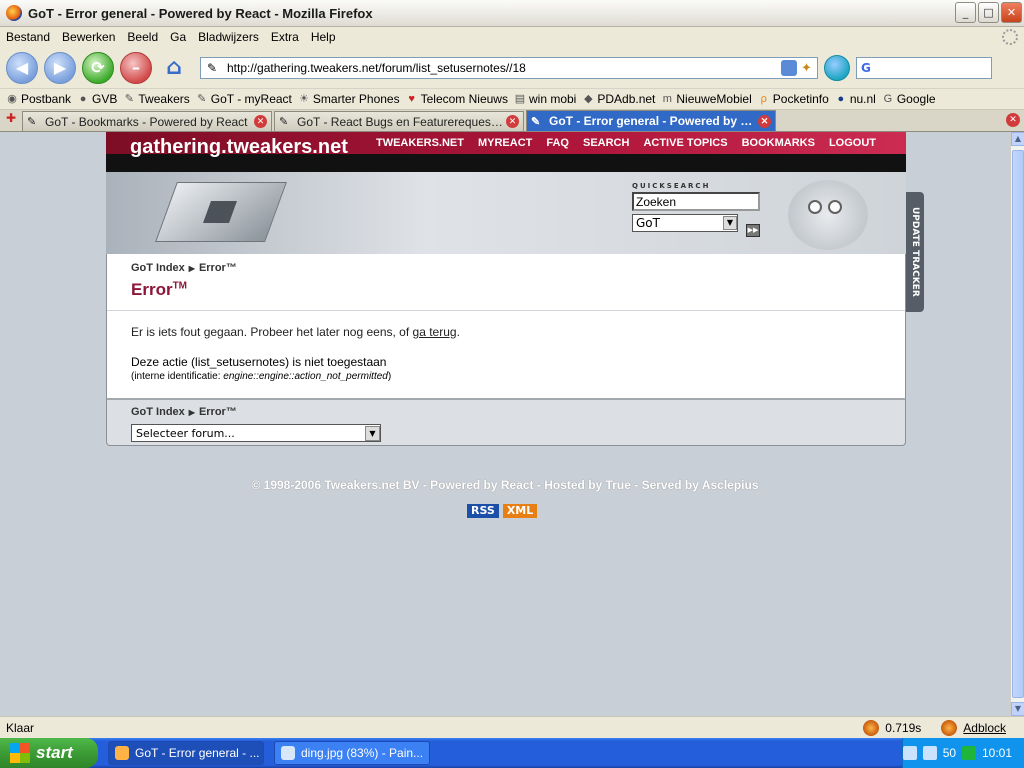 Image resolution: width=1024 pixels, height=768 pixels. What do you see at coordinates (696, 201) in the screenshot?
I see `quicksearch-input` at bounding box center [696, 201].